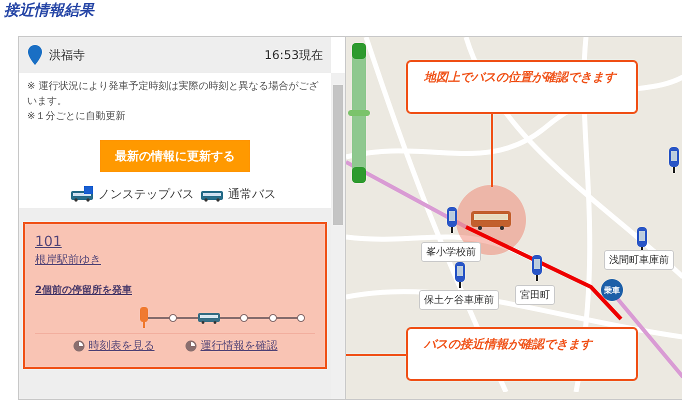 This screenshot has height=403, width=682. Describe the element at coordinates (459, 300) in the screenshot. I see `stop-label: 保土ケ谷車庫前` at that location.